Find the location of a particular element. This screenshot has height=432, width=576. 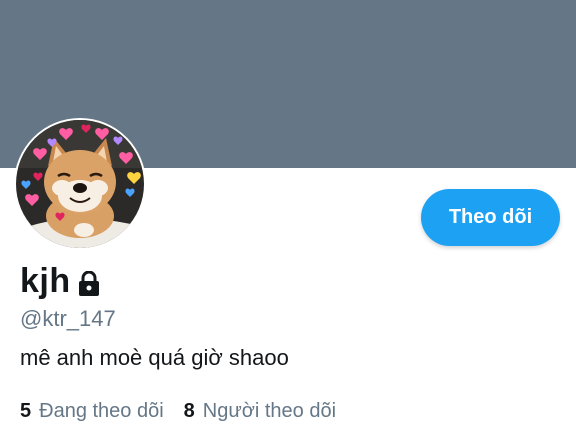

avatar-image is located at coordinates (80, 184).